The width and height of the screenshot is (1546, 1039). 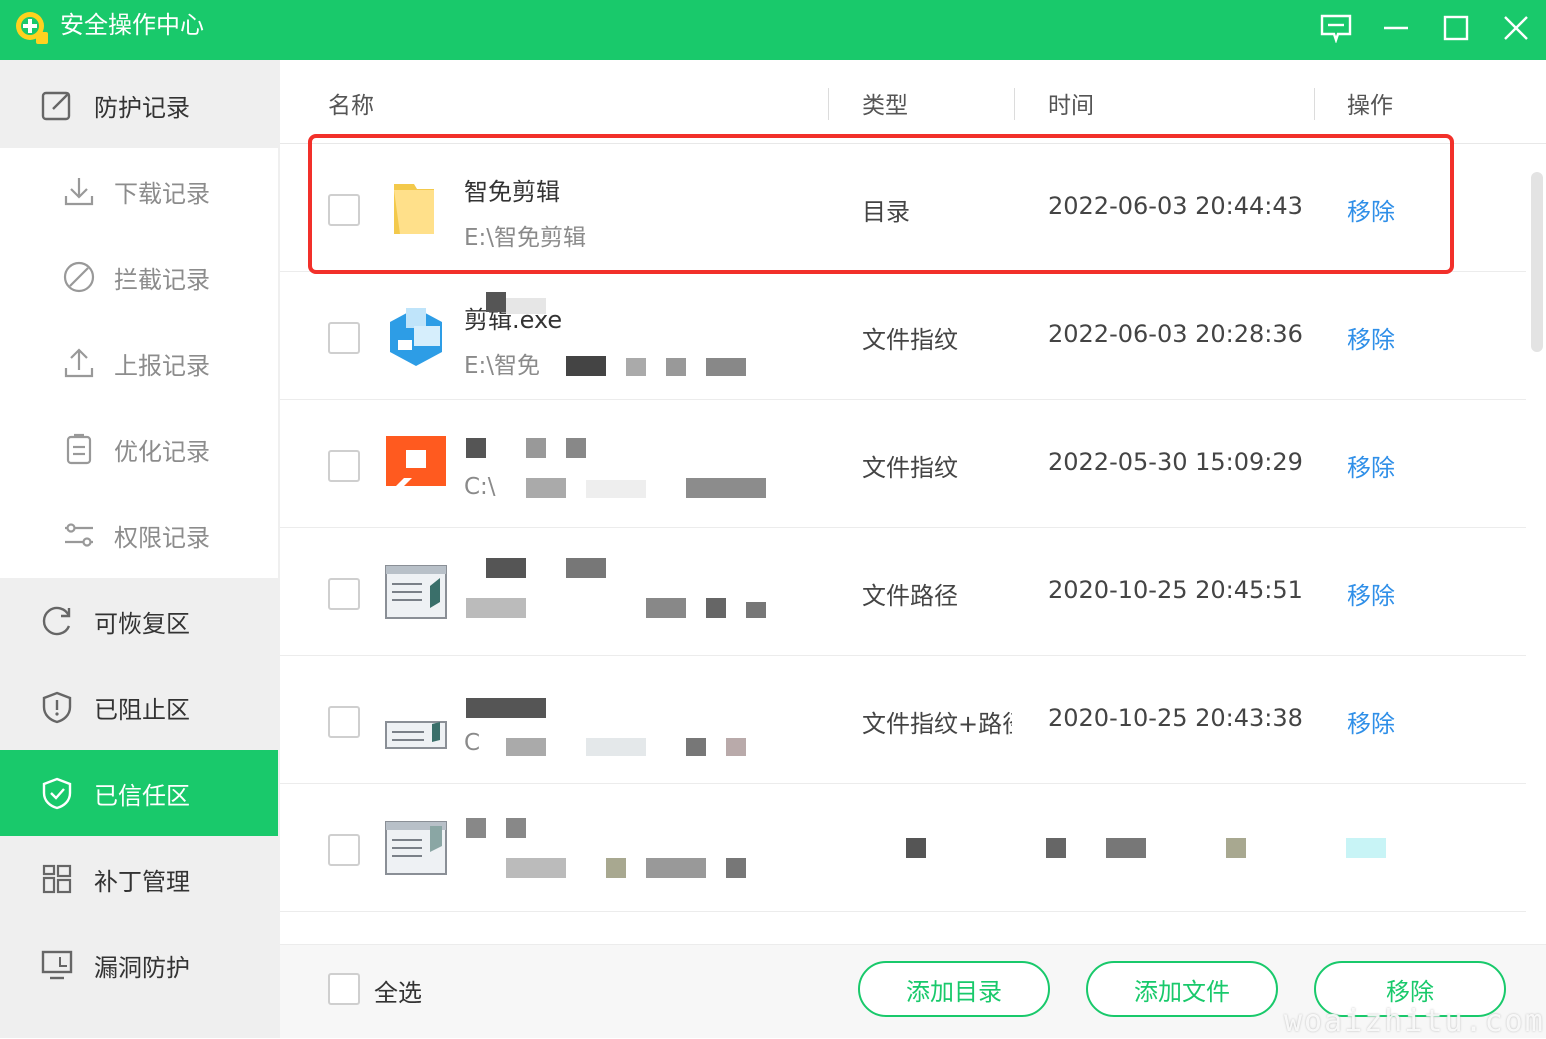 What do you see at coordinates (885, 106) in the screenshot?
I see `column-type: 类型` at bounding box center [885, 106].